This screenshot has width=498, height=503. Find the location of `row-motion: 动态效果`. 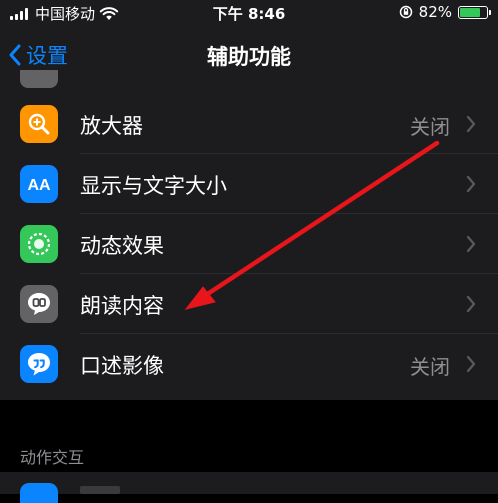

row-motion: 动态效果 is located at coordinates (249, 244).